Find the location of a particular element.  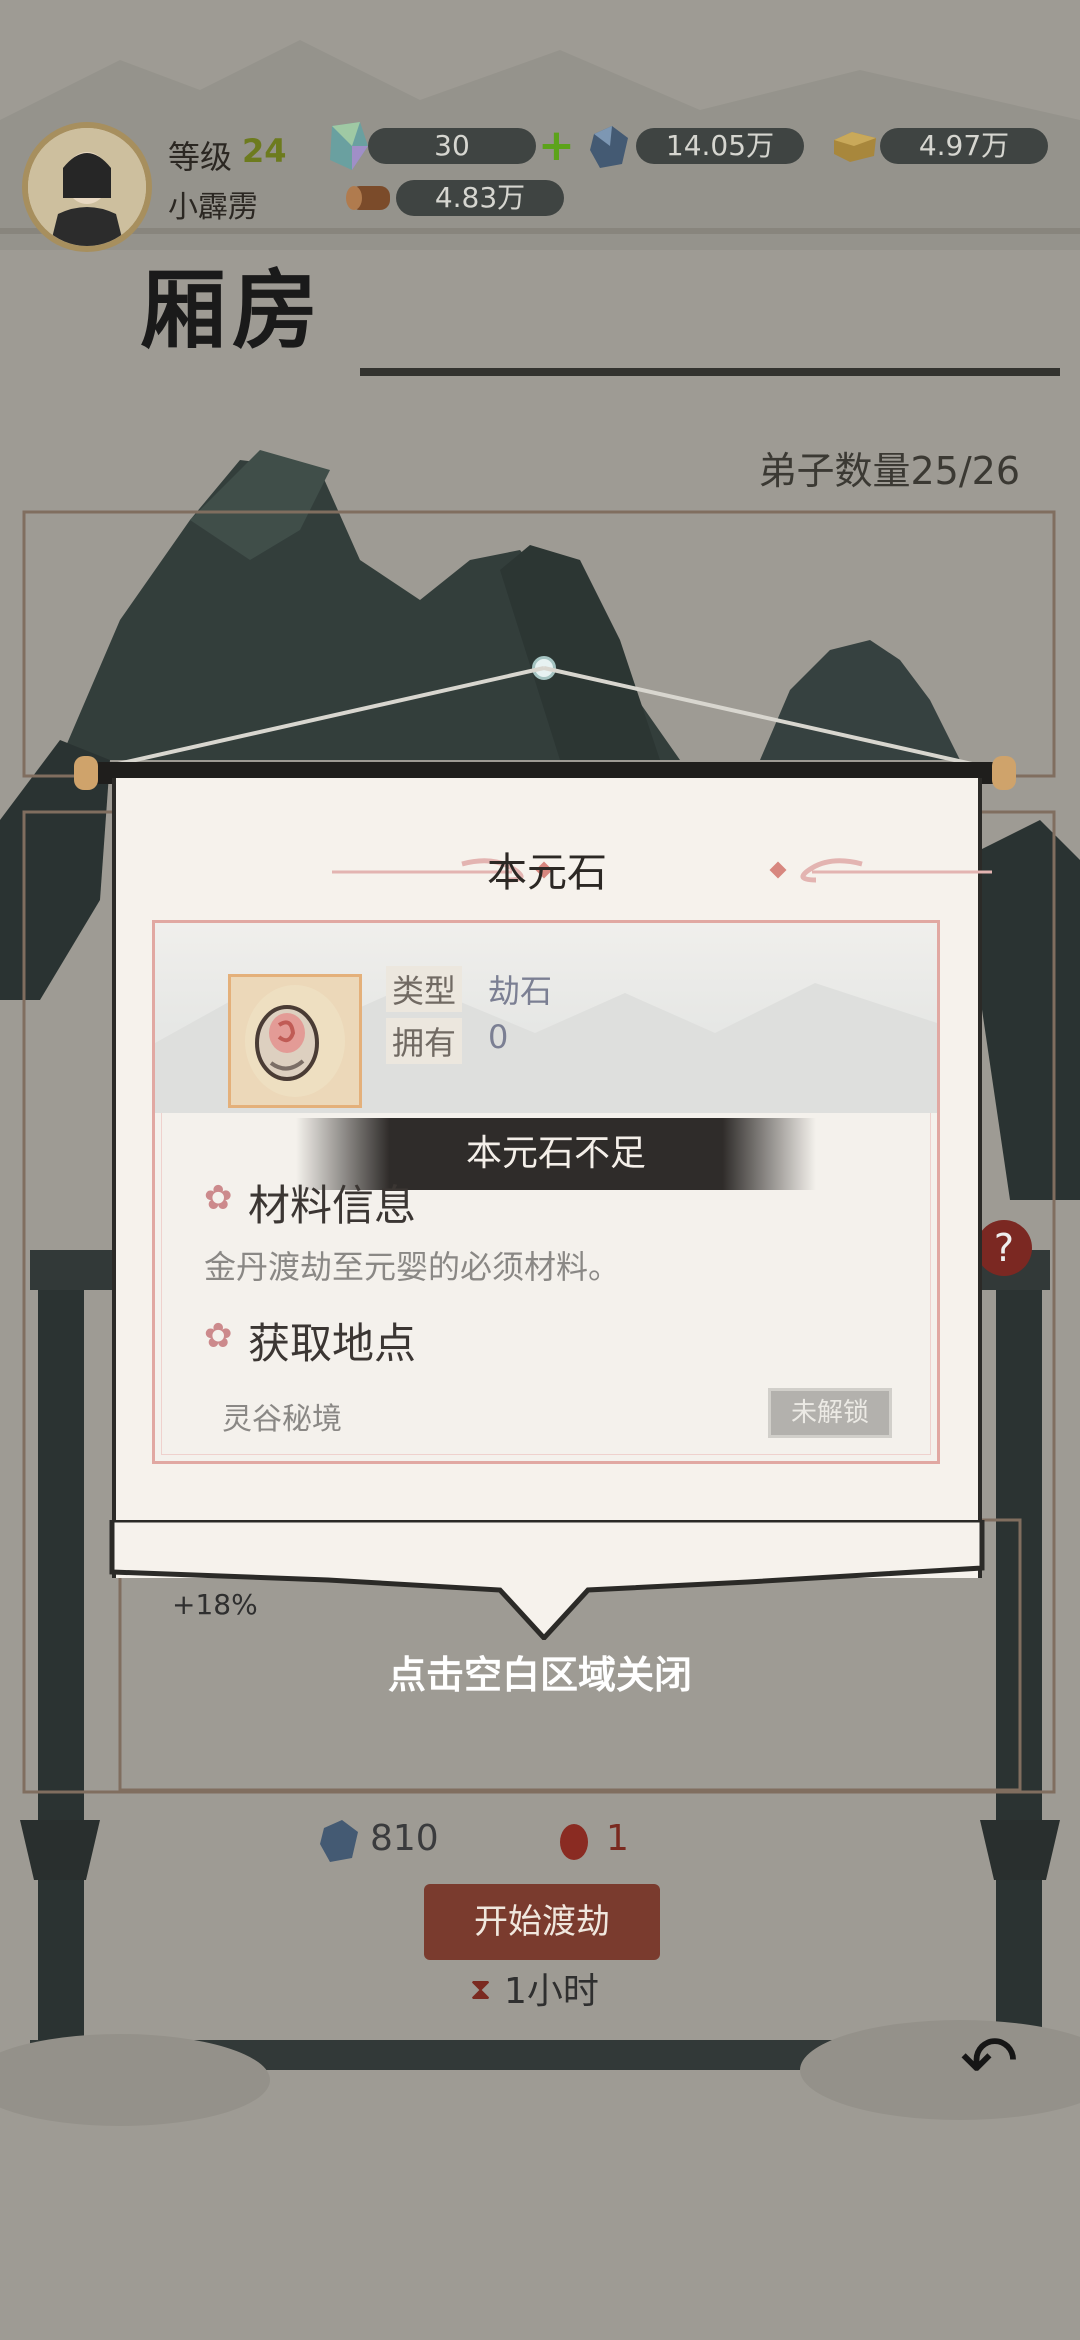

source-title: 获取地点 is located at coordinates (332, 1343).